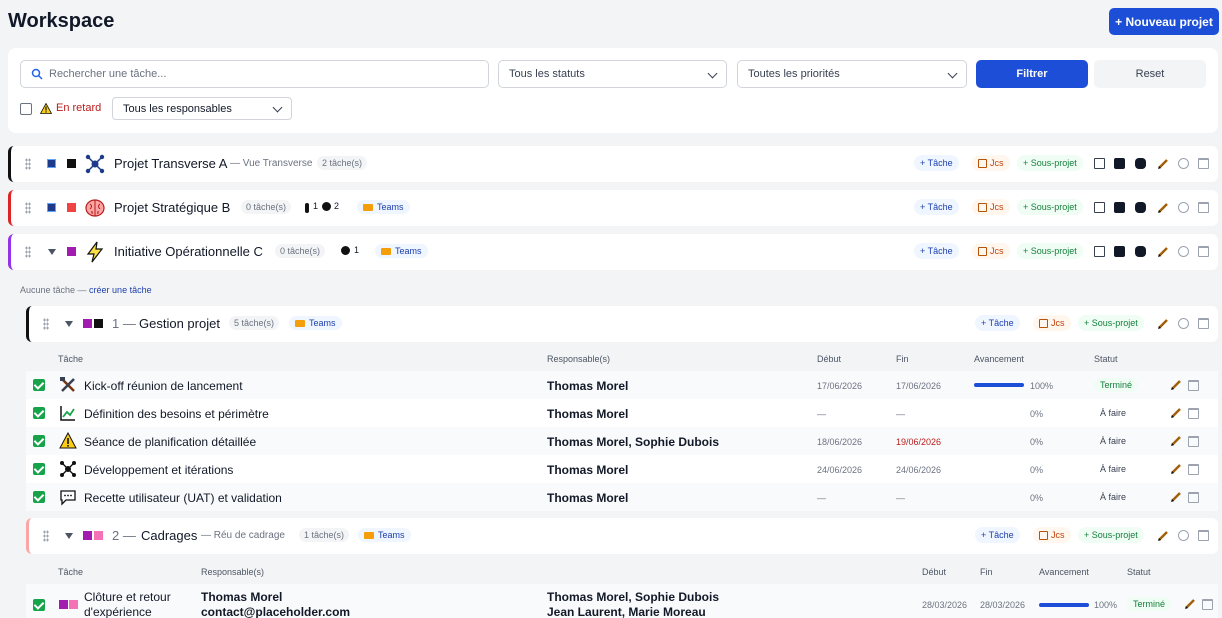 This screenshot has height=618, width=1222. Describe the element at coordinates (1032, 74) in the screenshot. I see `filter-button: Filtrer` at that location.